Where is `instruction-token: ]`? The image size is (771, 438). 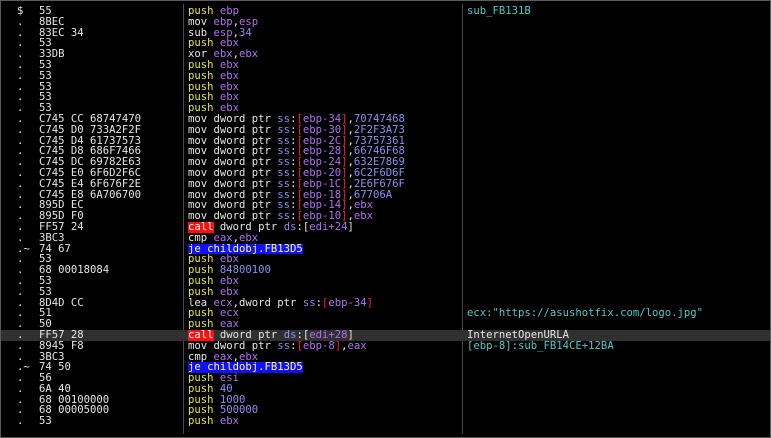
instruction-token: ] is located at coordinates (350, 227).